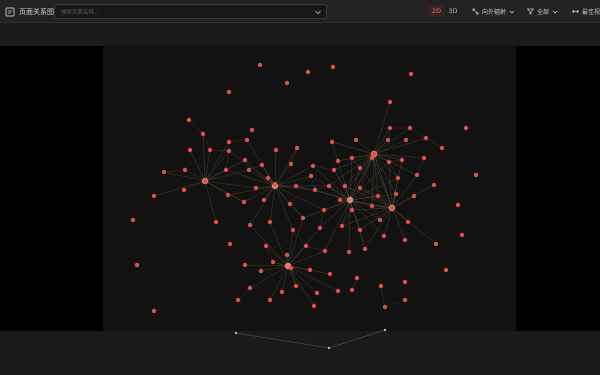 This screenshot has width=600, height=375. What do you see at coordinates (453, 11) in the screenshot?
I see `mode-3d-button: 3D` at bounding box center [453, 11].